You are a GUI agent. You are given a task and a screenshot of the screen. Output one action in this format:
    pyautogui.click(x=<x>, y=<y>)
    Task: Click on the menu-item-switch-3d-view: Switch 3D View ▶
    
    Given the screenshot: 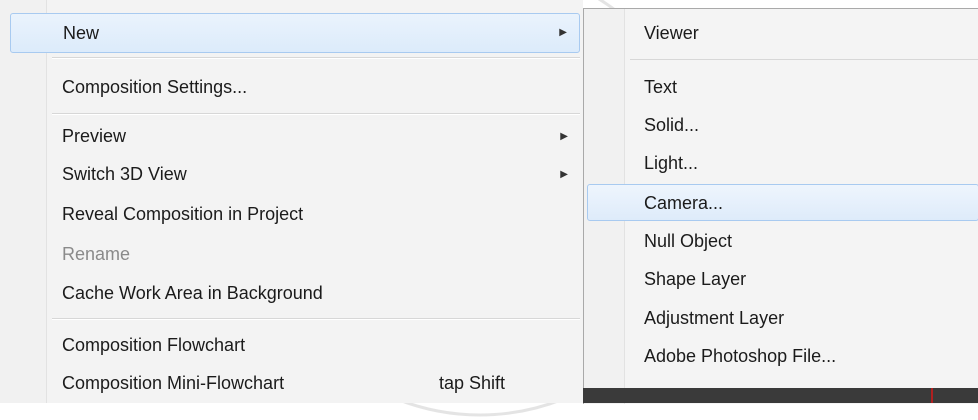 What is the action you would take?
    pyautogui.click(x=295, y=174)
    